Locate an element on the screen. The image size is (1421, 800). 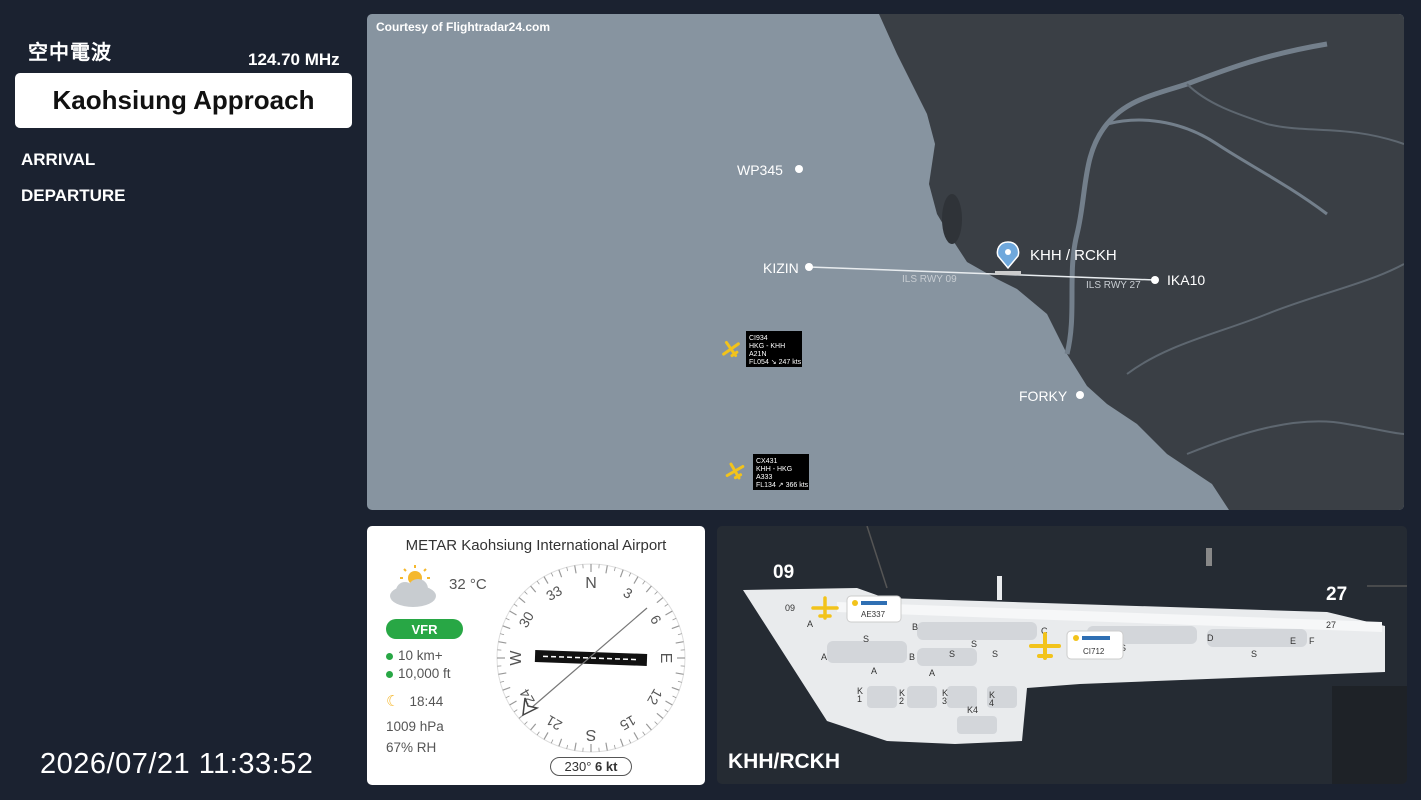
taxiway-label: 27 is located at coordinates (1331, 625).